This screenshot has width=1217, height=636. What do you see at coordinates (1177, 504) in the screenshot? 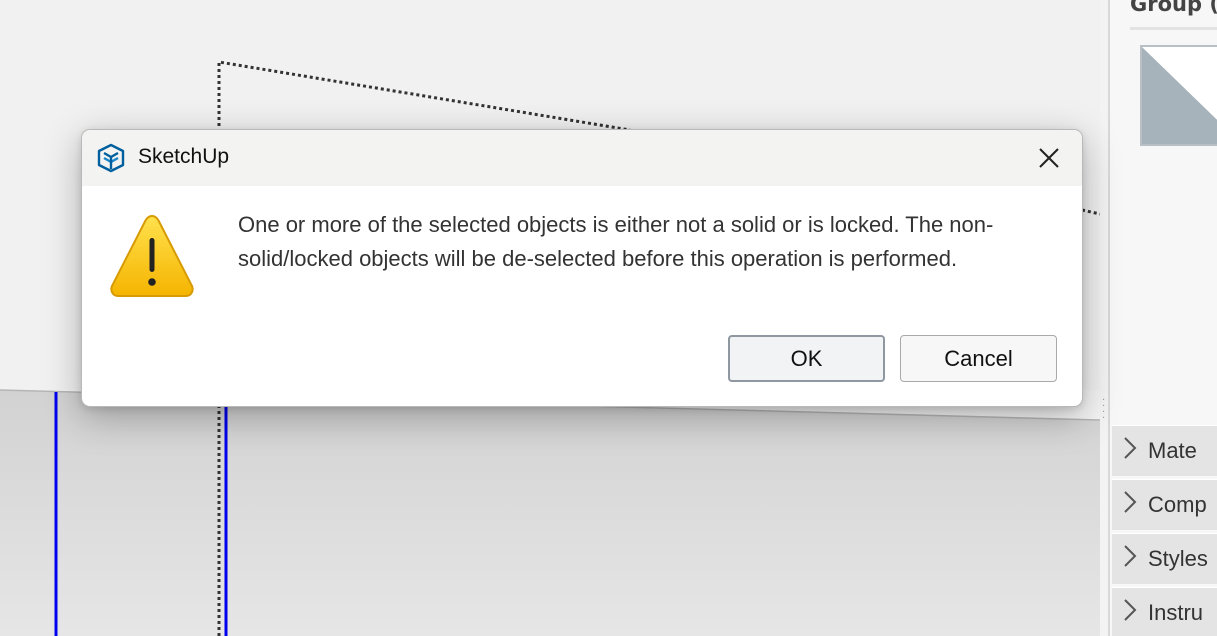
I see `panel-label: Comp` at bounding box center [1177, 504].